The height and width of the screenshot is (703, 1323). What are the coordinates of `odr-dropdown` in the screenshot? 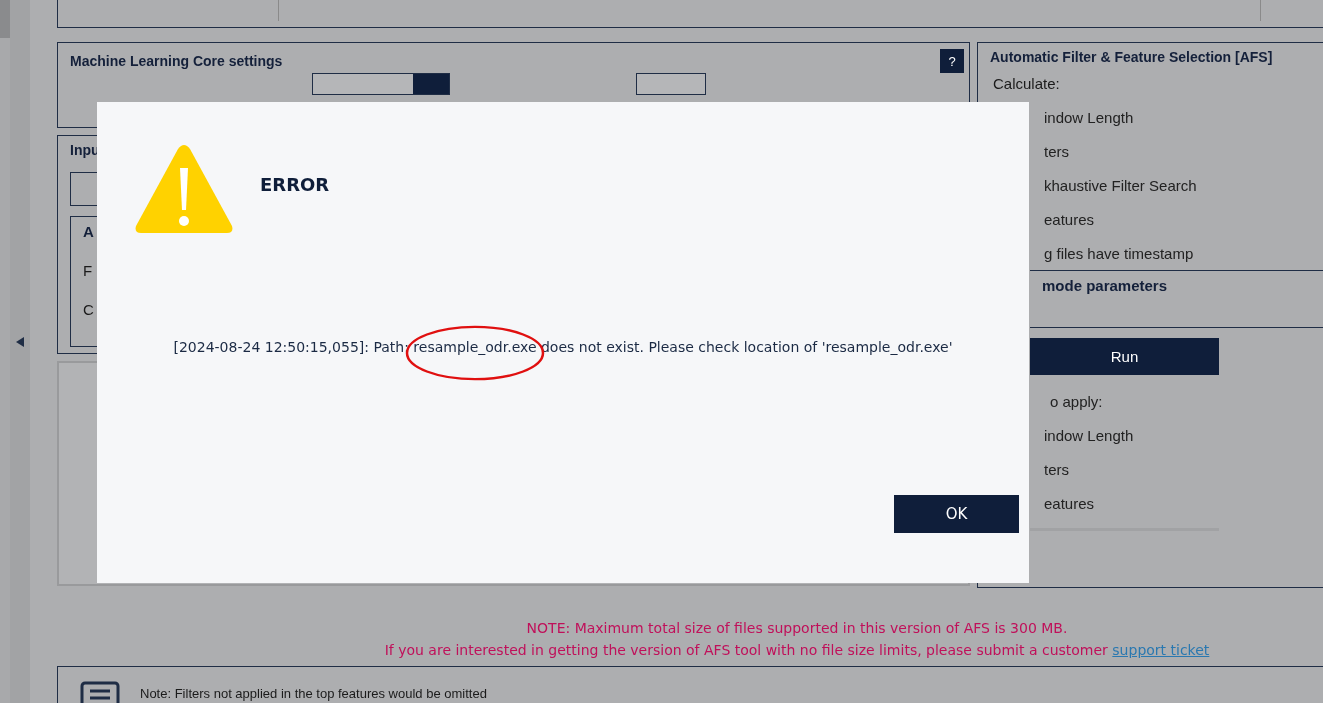 It's located at (381, 84).